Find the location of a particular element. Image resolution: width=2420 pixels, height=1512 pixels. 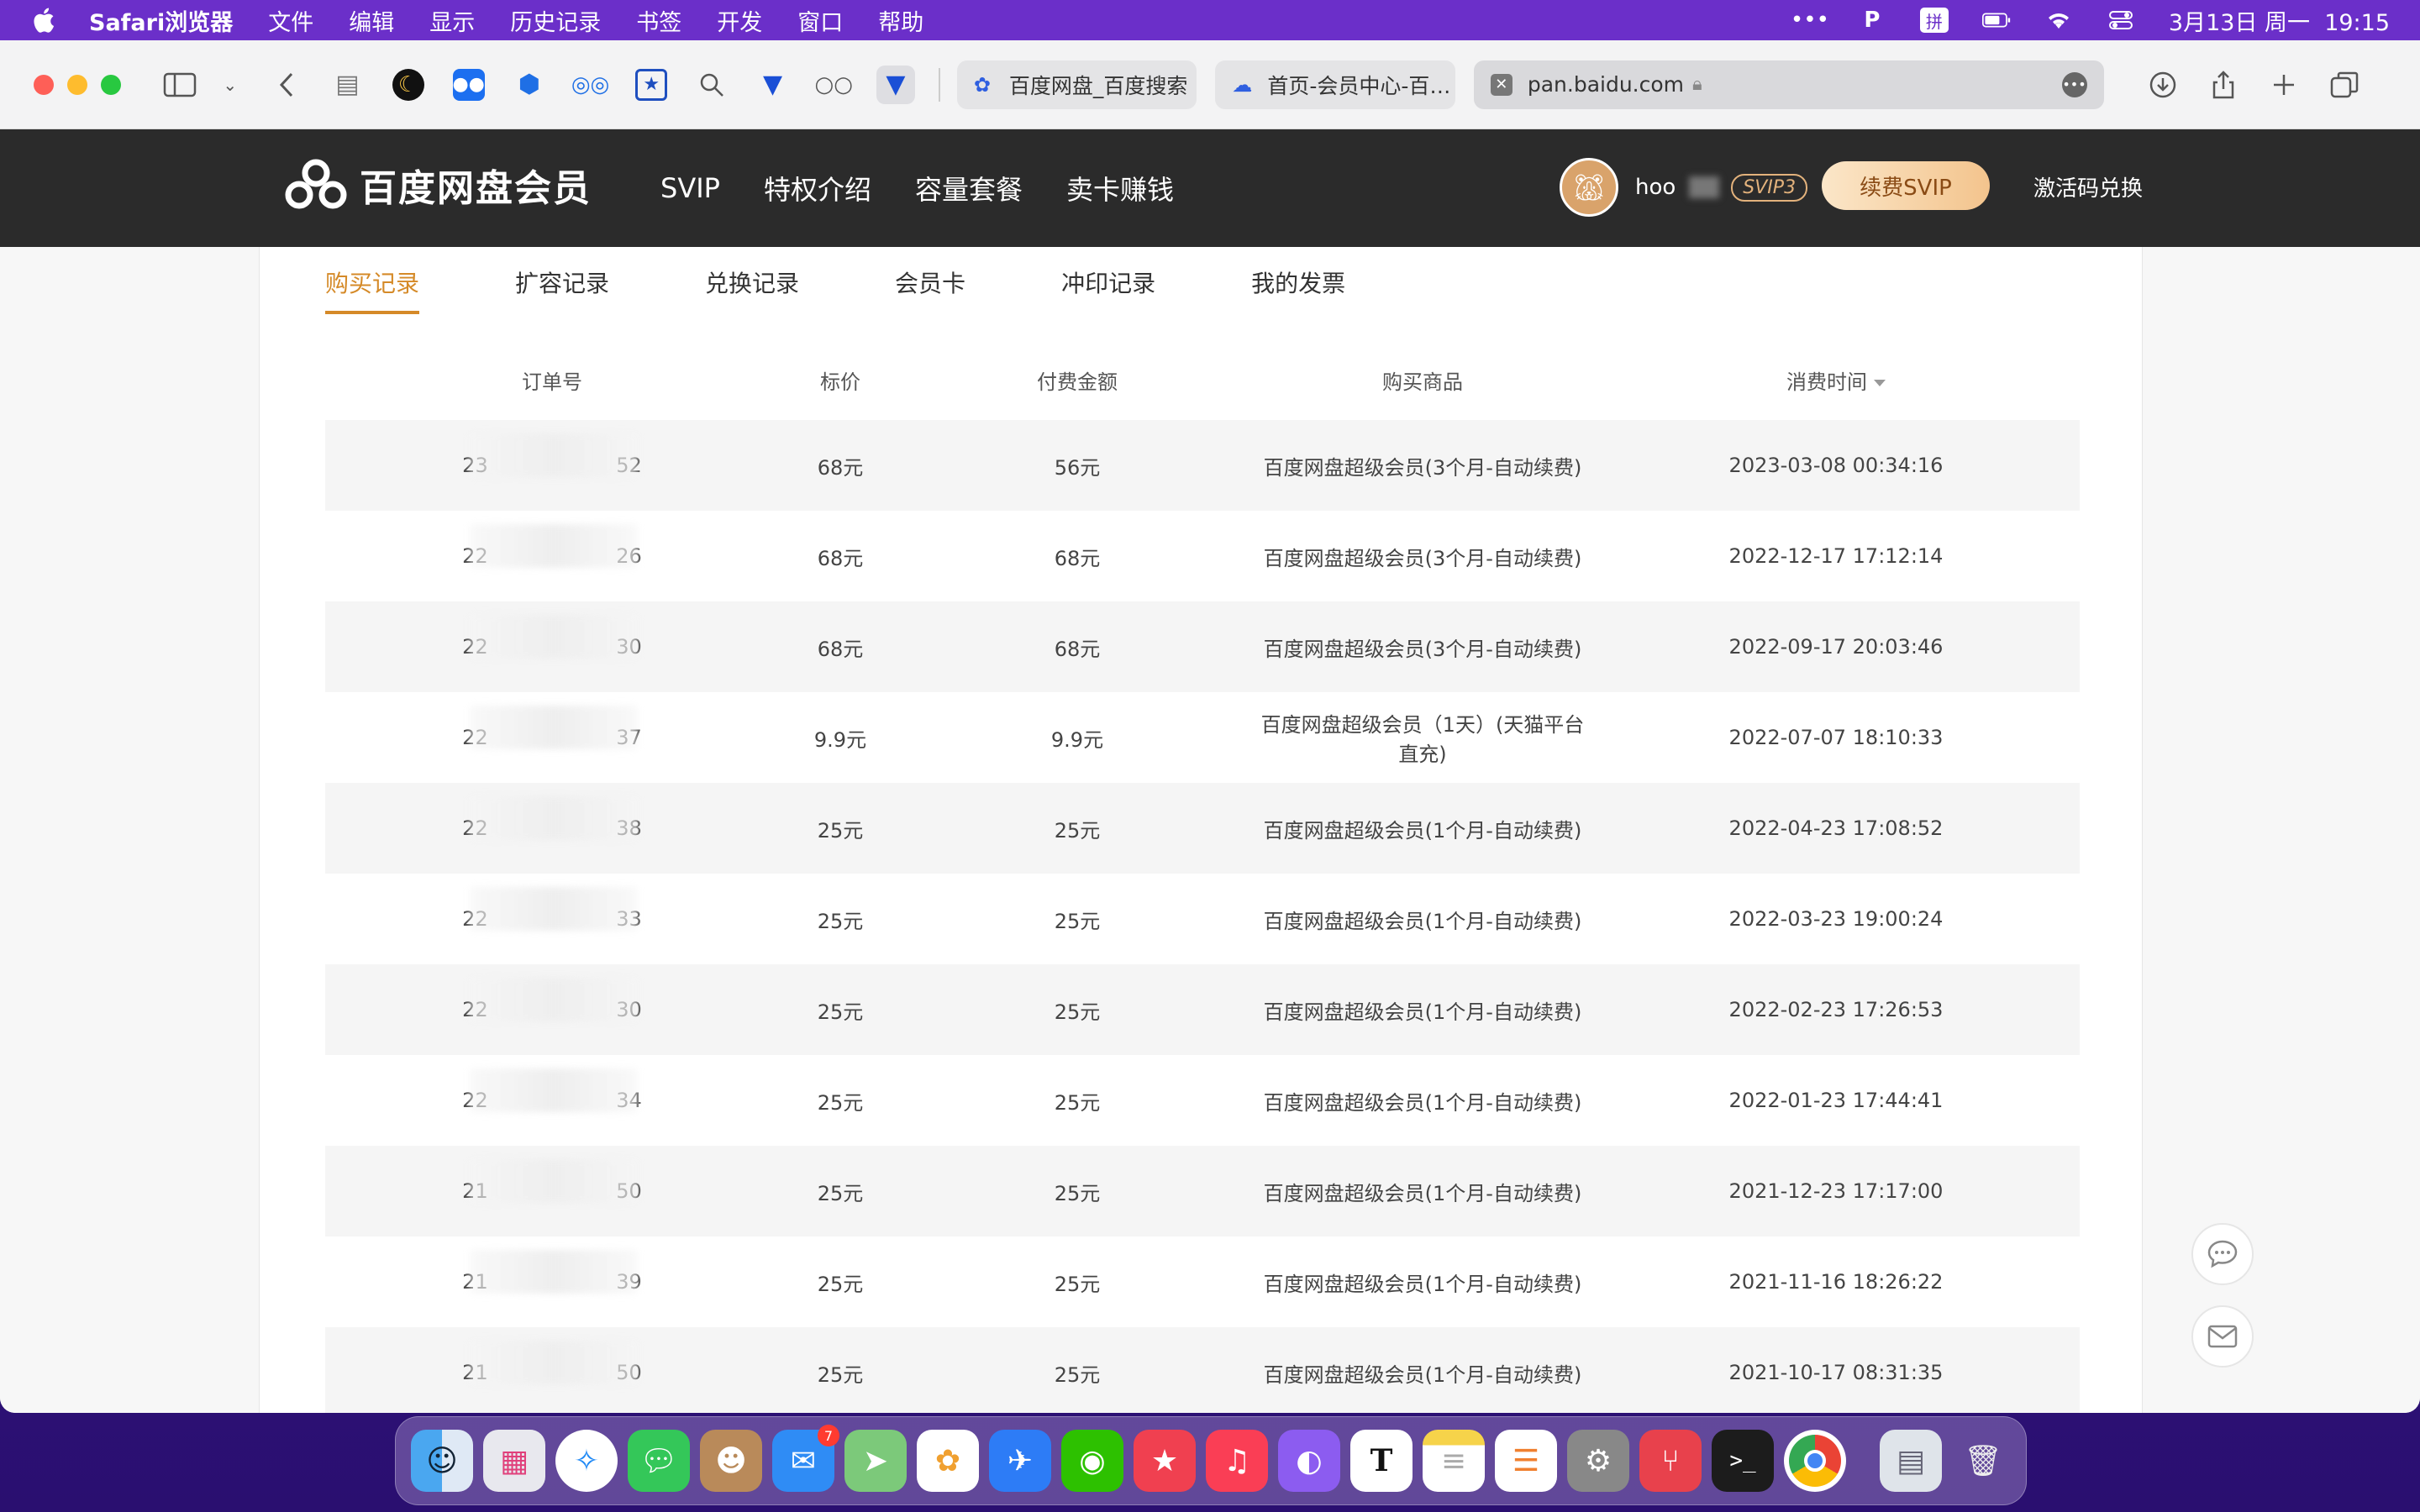

mail-icon: ✉ 7 is located at coordinates (805, 1458).